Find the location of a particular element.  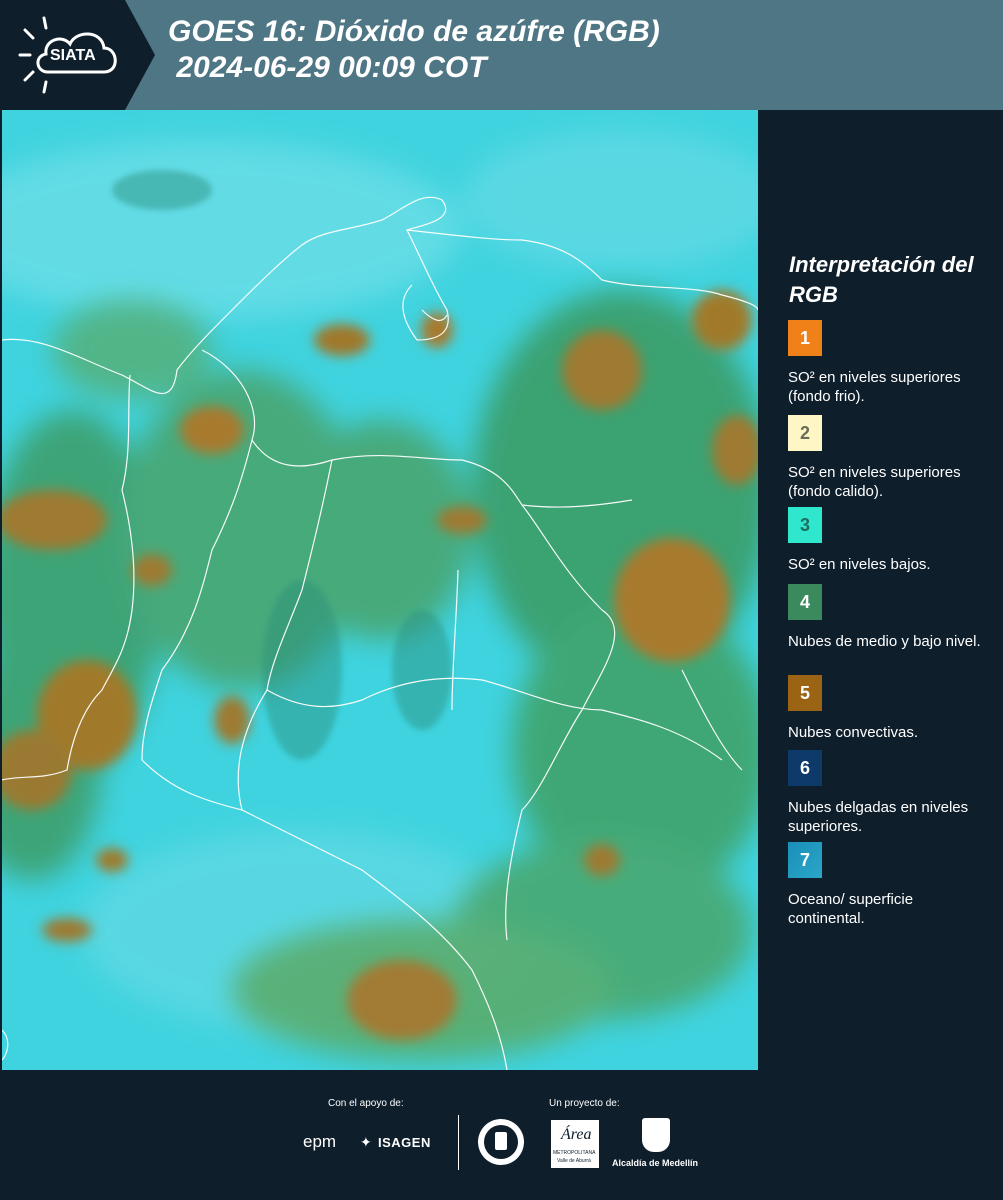

legend-number-5: 5 is located at coordinates (804, 692).